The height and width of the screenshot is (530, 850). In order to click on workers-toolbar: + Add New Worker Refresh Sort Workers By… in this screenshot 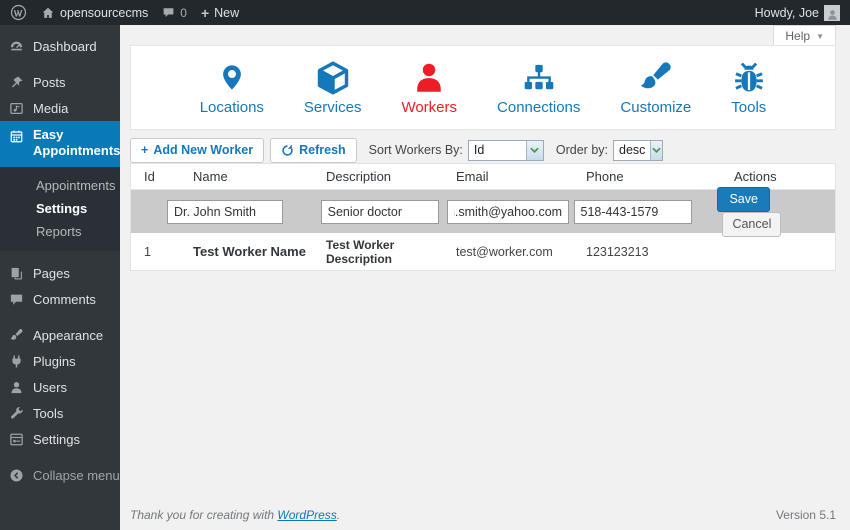, I will do `click(483, 150)`.